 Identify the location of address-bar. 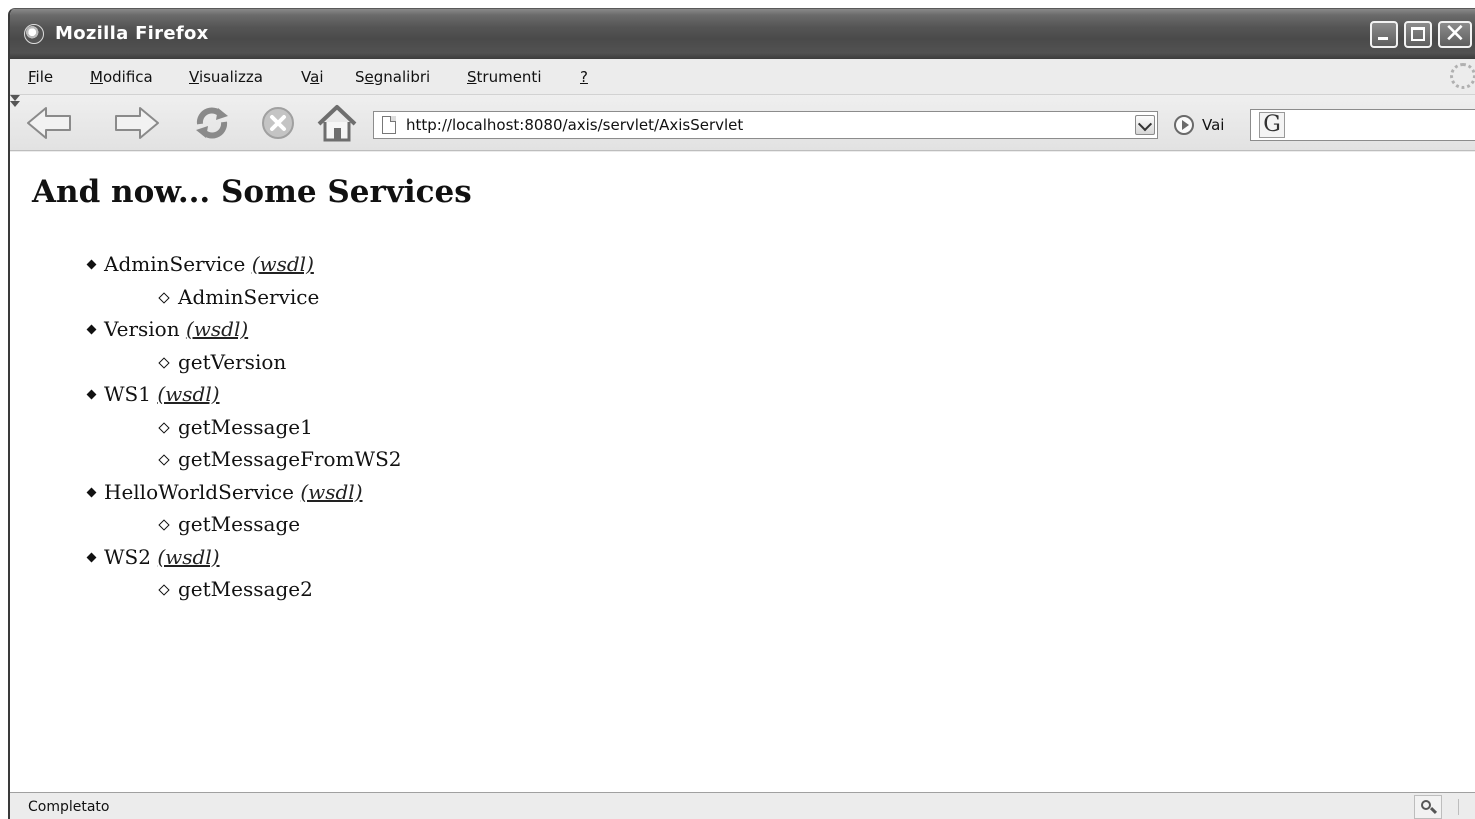
(765, 125).